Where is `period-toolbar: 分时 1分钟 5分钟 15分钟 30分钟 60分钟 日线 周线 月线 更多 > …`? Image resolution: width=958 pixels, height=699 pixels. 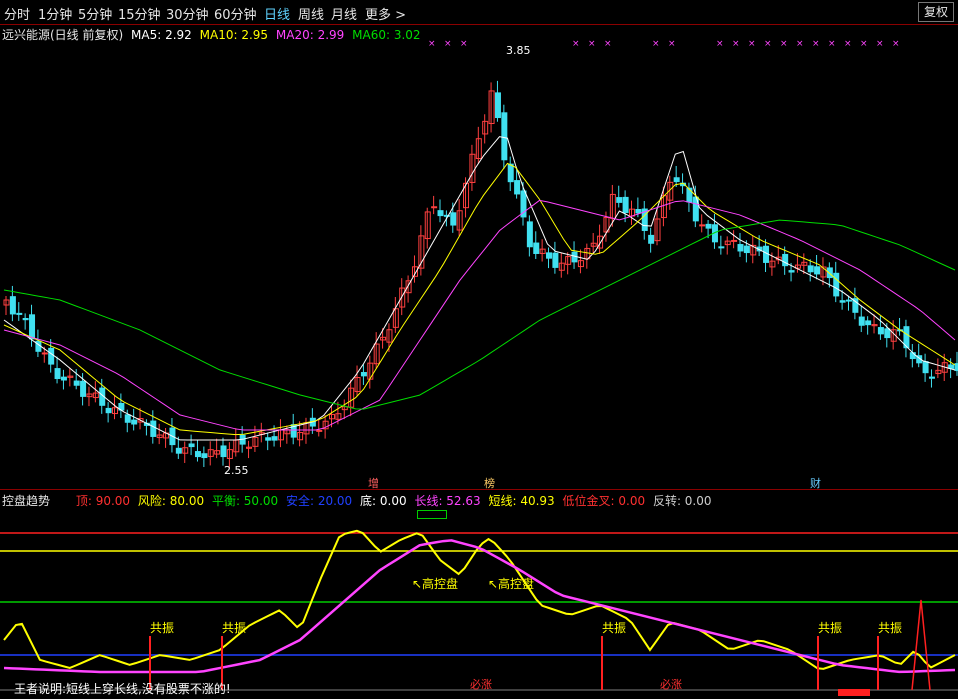
period-toolbar: 分时 1分钟 5分钟 15分钟 30分钟 60分钟 日线 周线 月线 更多 > … is located at coordinates (479, 12).